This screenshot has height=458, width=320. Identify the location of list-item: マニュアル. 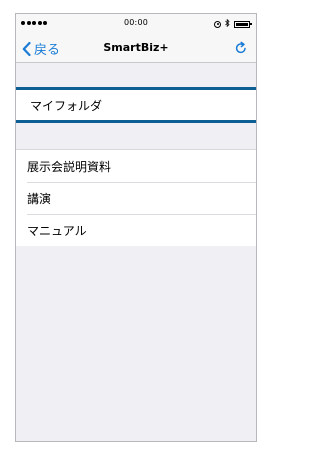
(136, 230).